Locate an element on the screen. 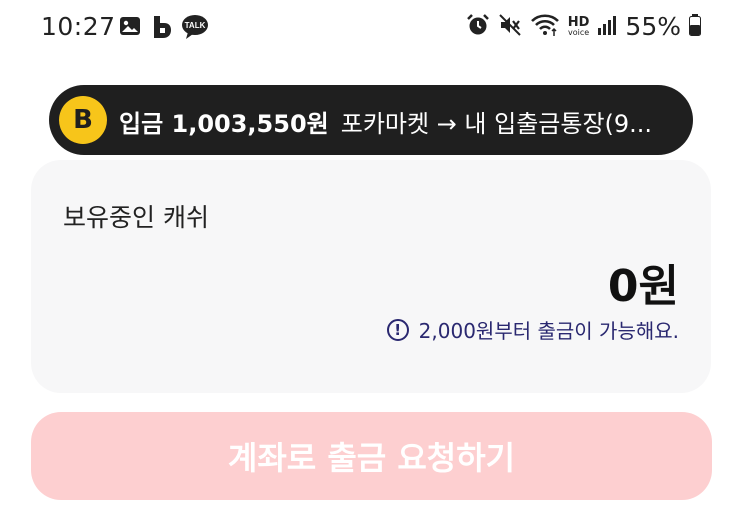 This screenshot has height=520, width=743. alarm-icon is located at coordinates (478, 27).